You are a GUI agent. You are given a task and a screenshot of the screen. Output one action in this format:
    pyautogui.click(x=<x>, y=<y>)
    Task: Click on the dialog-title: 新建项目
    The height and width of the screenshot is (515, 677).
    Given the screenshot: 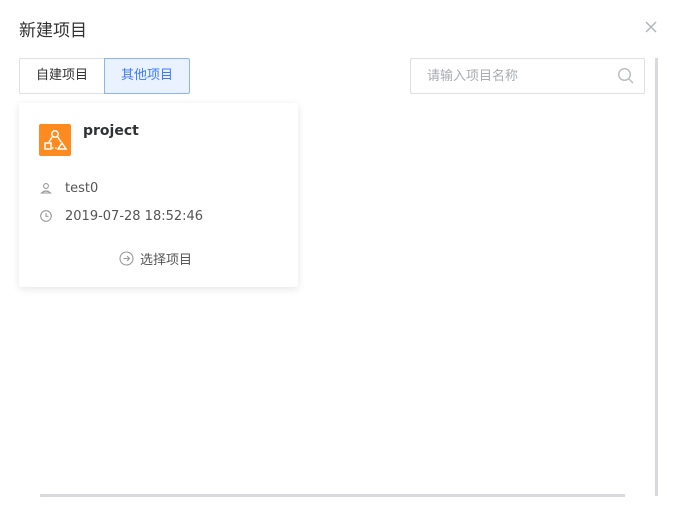 What is the action you would take?
    pyautogui.click(x=53, y=31)
    